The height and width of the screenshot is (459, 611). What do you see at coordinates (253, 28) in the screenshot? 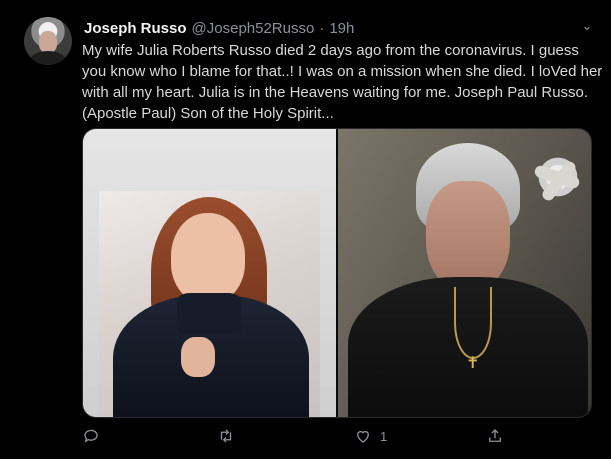
I see `handle: @Joseph52Russo` at bounding box center [253, 28].